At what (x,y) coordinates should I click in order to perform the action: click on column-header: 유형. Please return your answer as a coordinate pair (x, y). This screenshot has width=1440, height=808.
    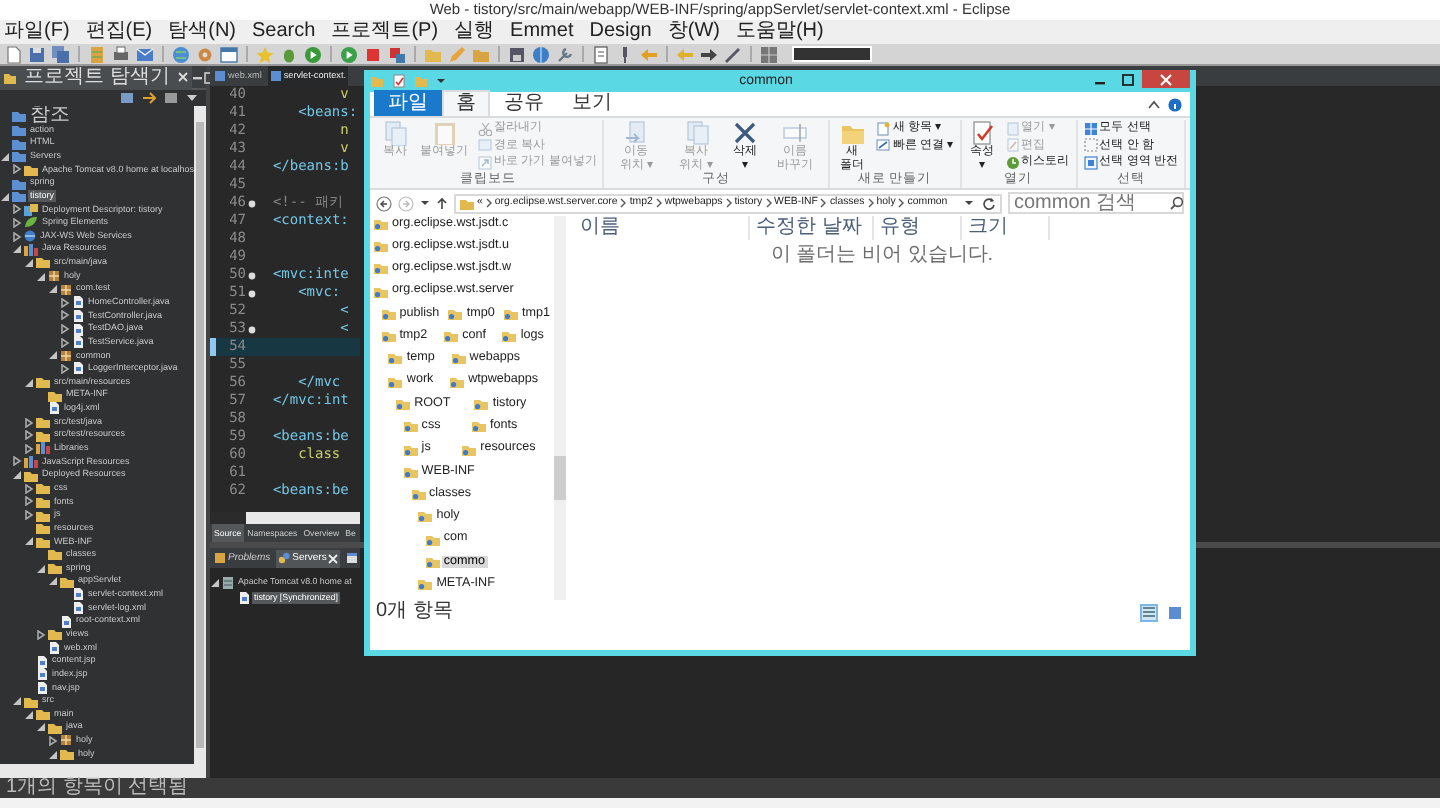
    Looking at the image, I should click on (918, 228).